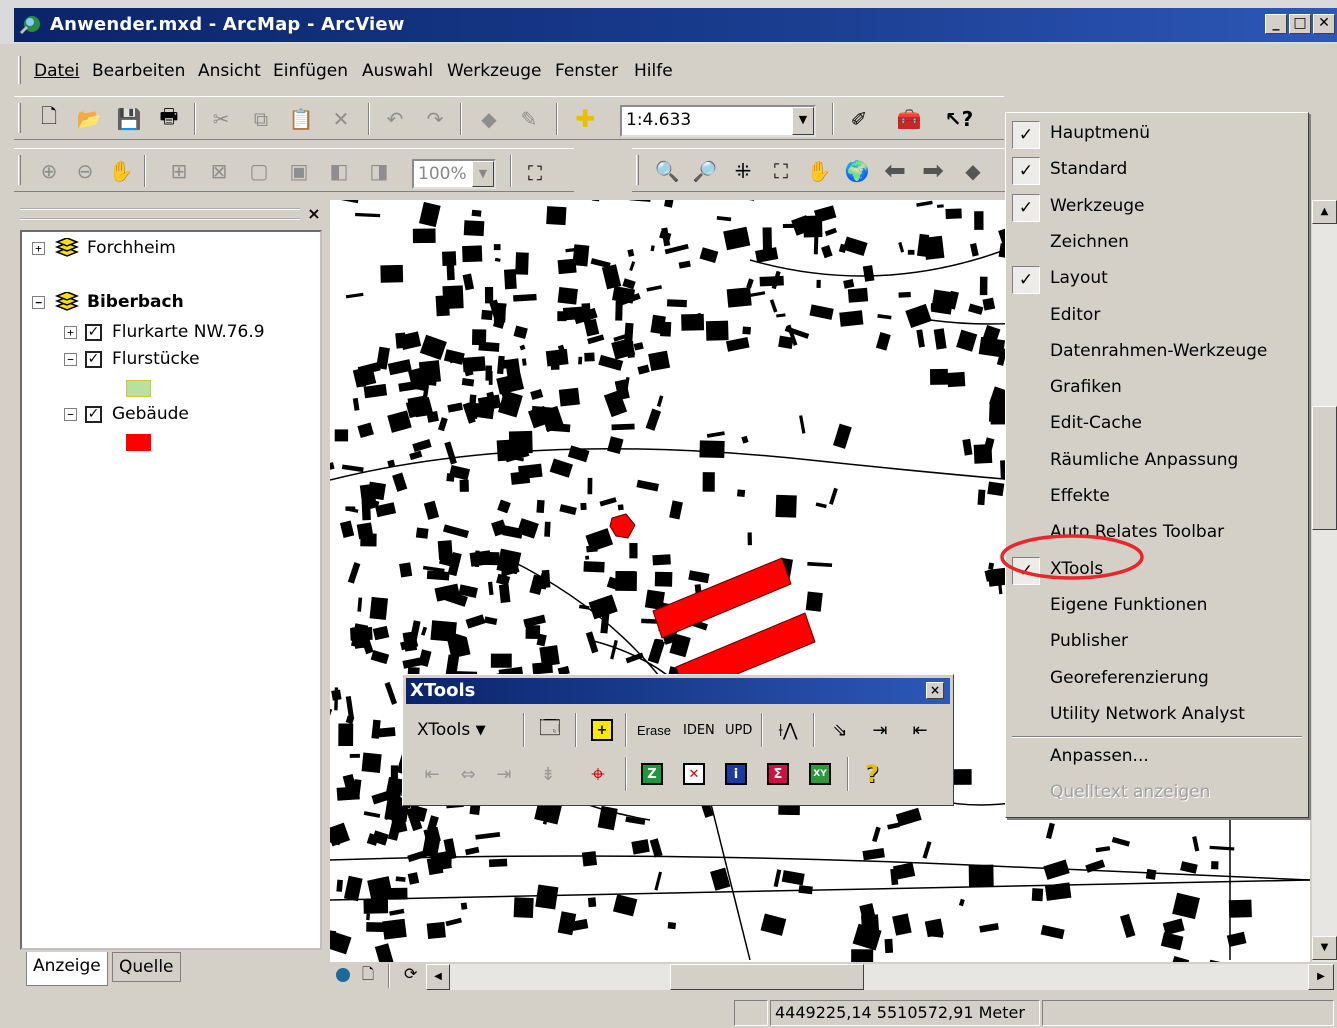 The image size is (1337, 1028). Describe the element at coordinates (699, 730) in the screenshot. I see `identity-button: IDEN` at that location.